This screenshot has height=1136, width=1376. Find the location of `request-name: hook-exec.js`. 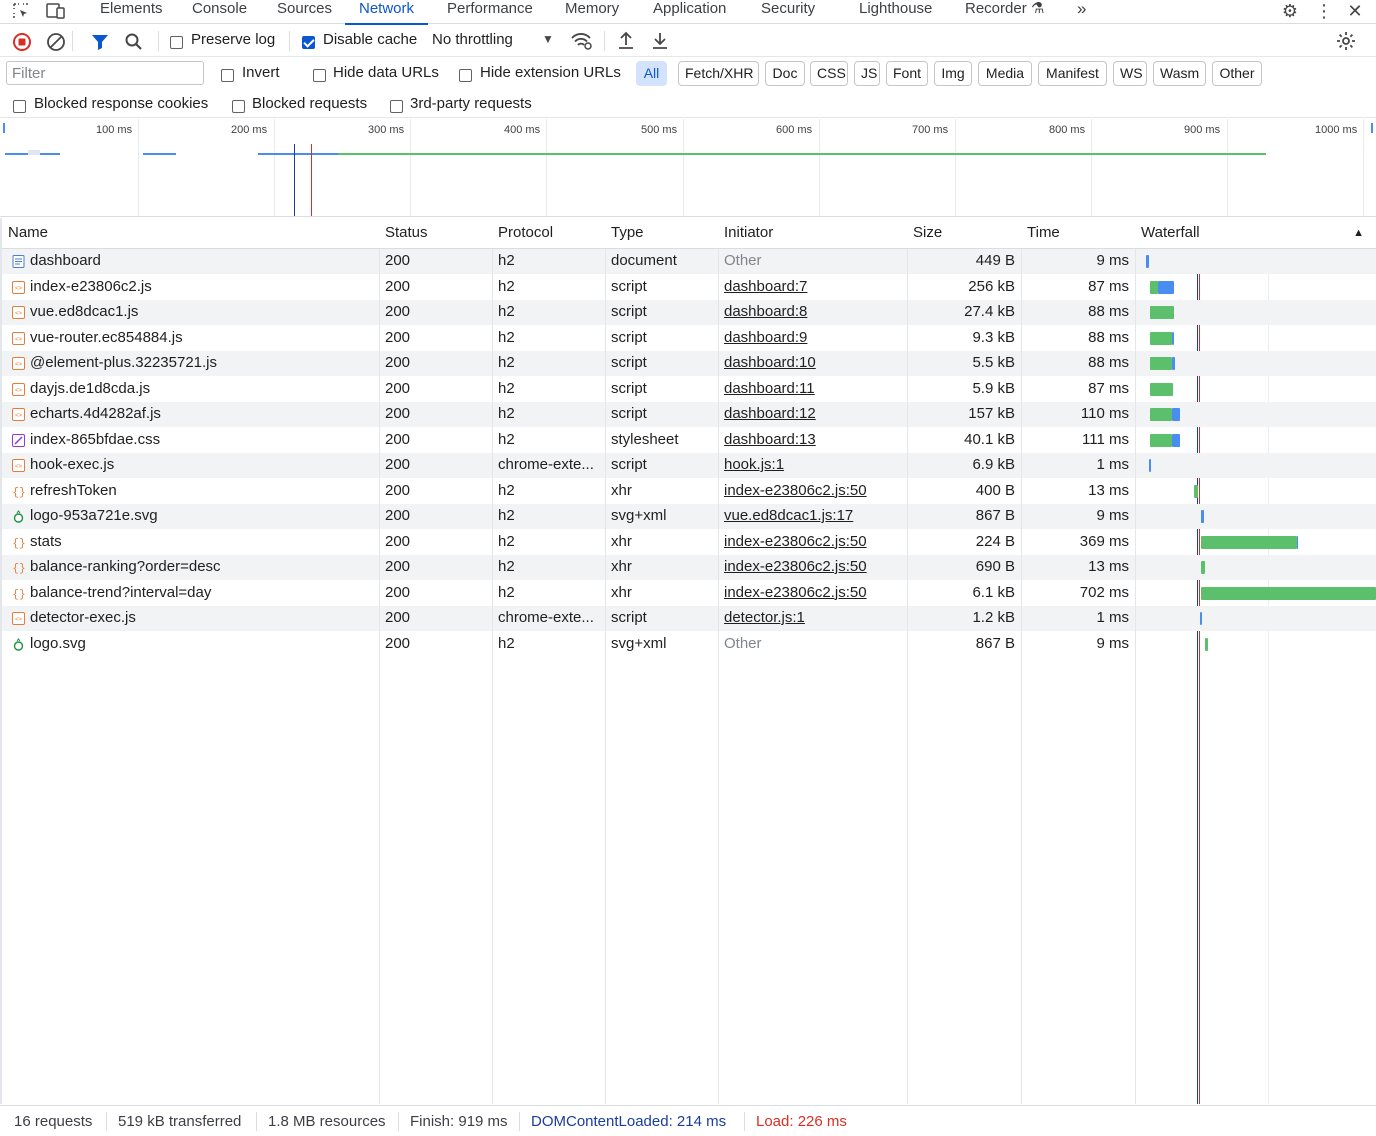

request-name: hook-exec.js is located at coordinates (202, 465).